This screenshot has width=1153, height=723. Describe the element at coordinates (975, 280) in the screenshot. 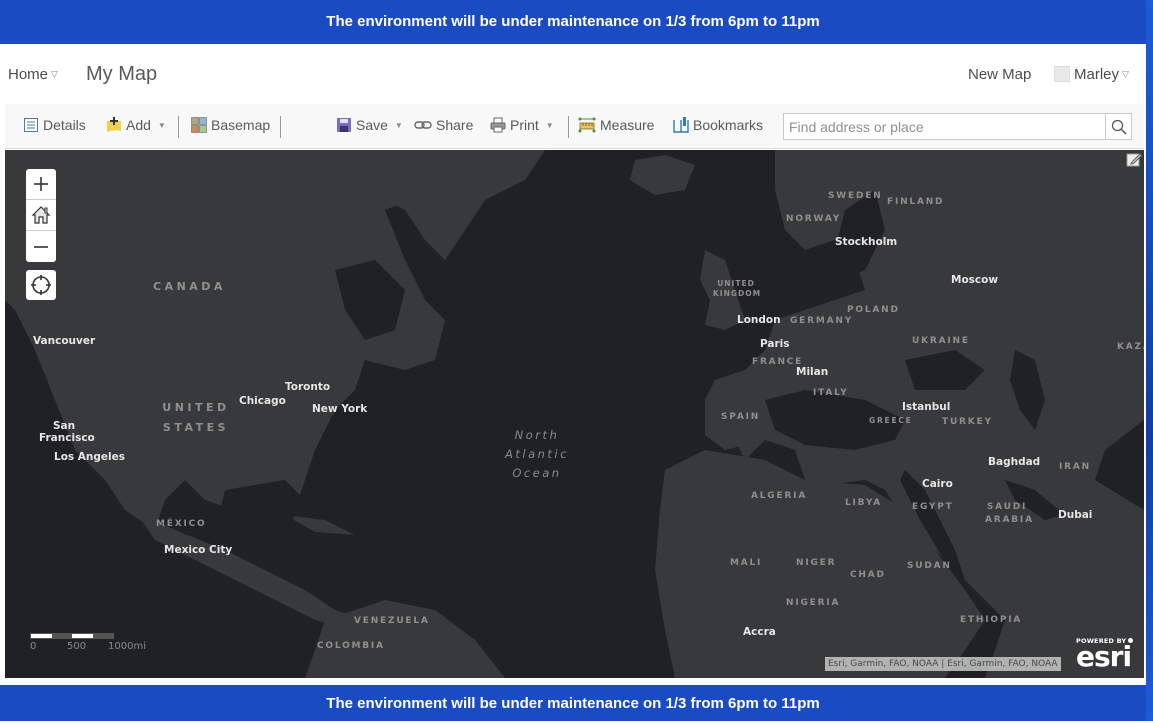

I see `city-label: Moscow` at that location.